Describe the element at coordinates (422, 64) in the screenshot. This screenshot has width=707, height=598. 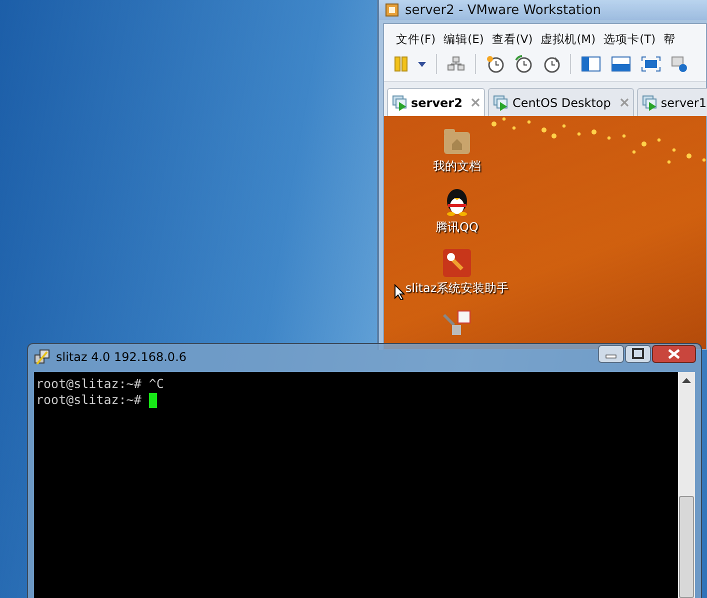
I see `caret-icon` at that location.